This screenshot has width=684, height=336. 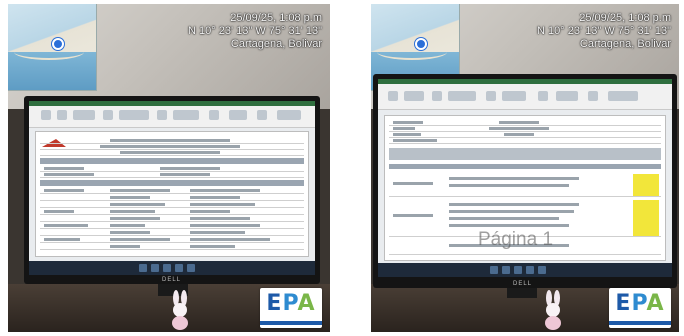 I want to click on page-watermark: Página 1, so click(x=516, y=239).